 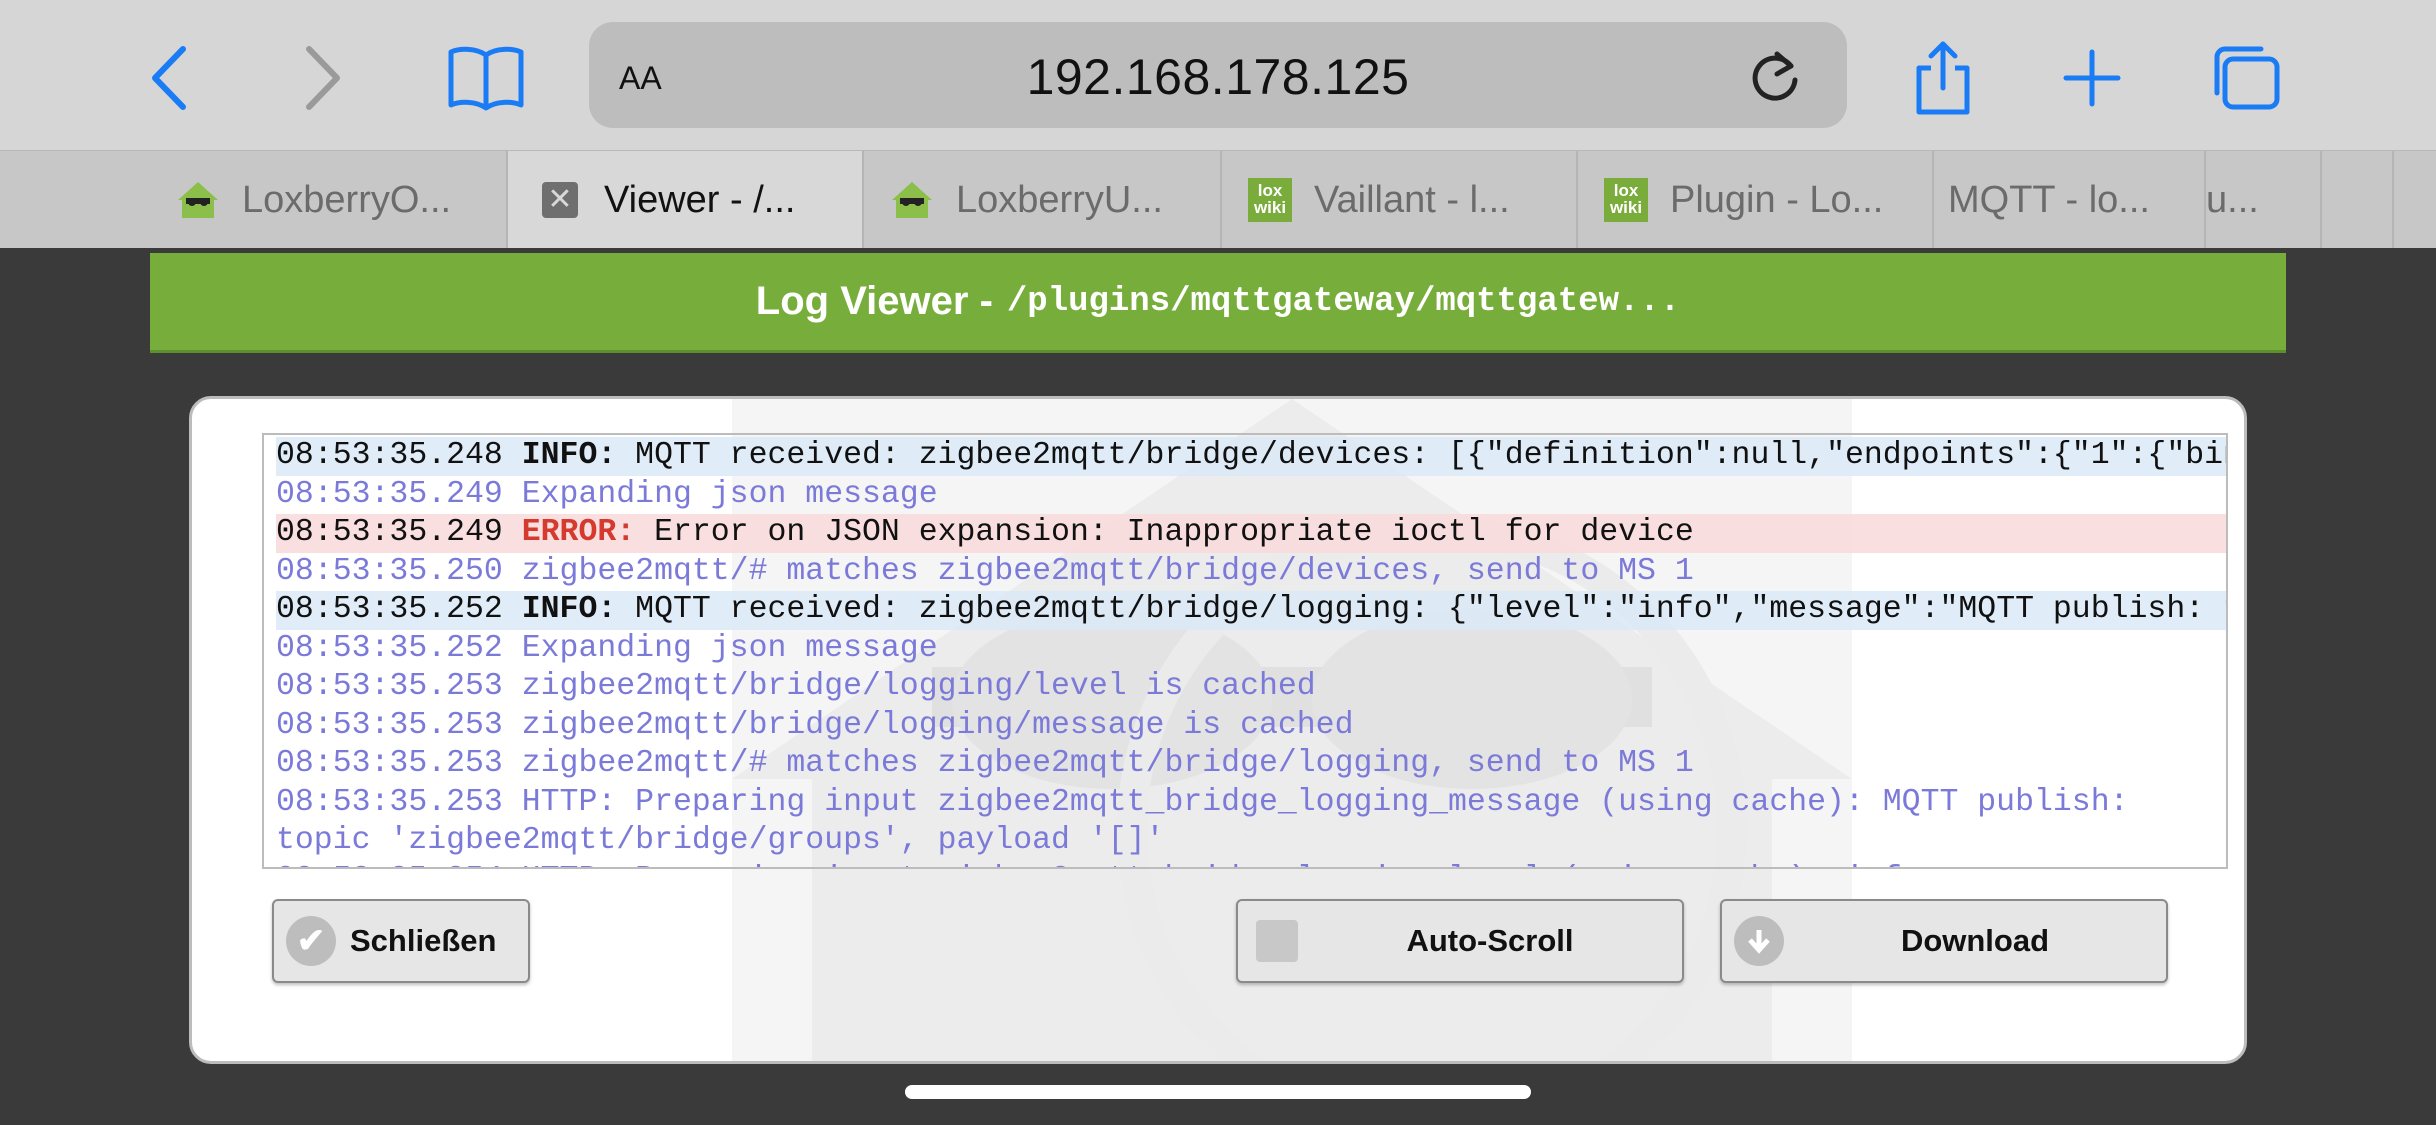 I want to click on plus-icon, so click(x=2092, y=78).